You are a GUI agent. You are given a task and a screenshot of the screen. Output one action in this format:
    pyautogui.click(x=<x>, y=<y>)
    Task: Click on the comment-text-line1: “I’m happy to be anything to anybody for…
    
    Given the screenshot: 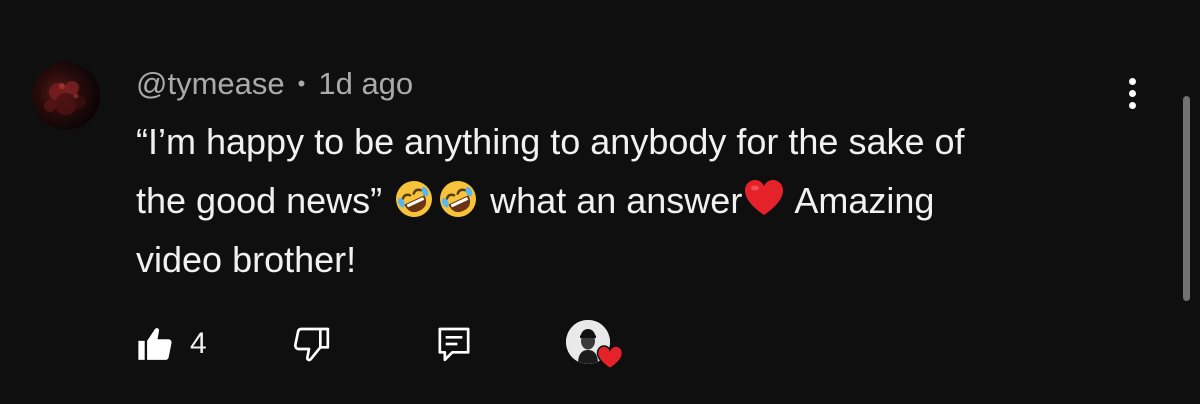 What is the action you would take?
    pyautogui.click(x=550, y=141)
    